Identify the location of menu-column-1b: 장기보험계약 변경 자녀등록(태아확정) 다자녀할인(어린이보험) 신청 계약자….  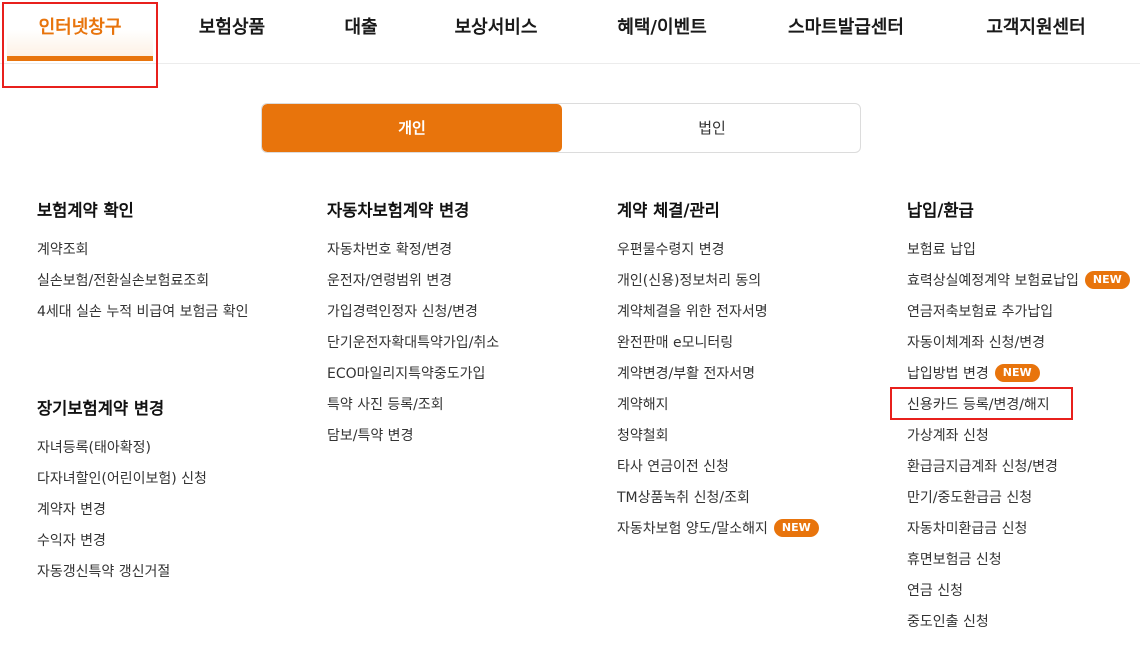
(122, 492).